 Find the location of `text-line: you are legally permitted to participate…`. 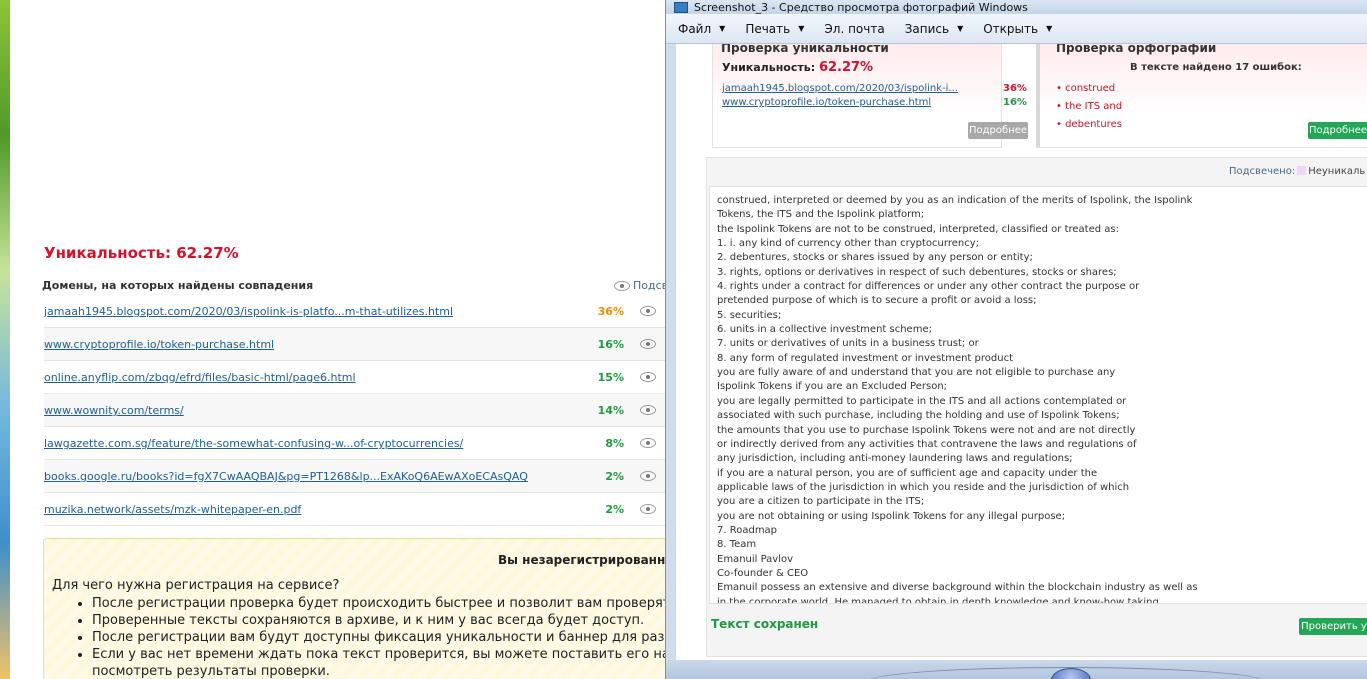

text-line: you are legally permitted to participate… is located at coordinates (922, 401).